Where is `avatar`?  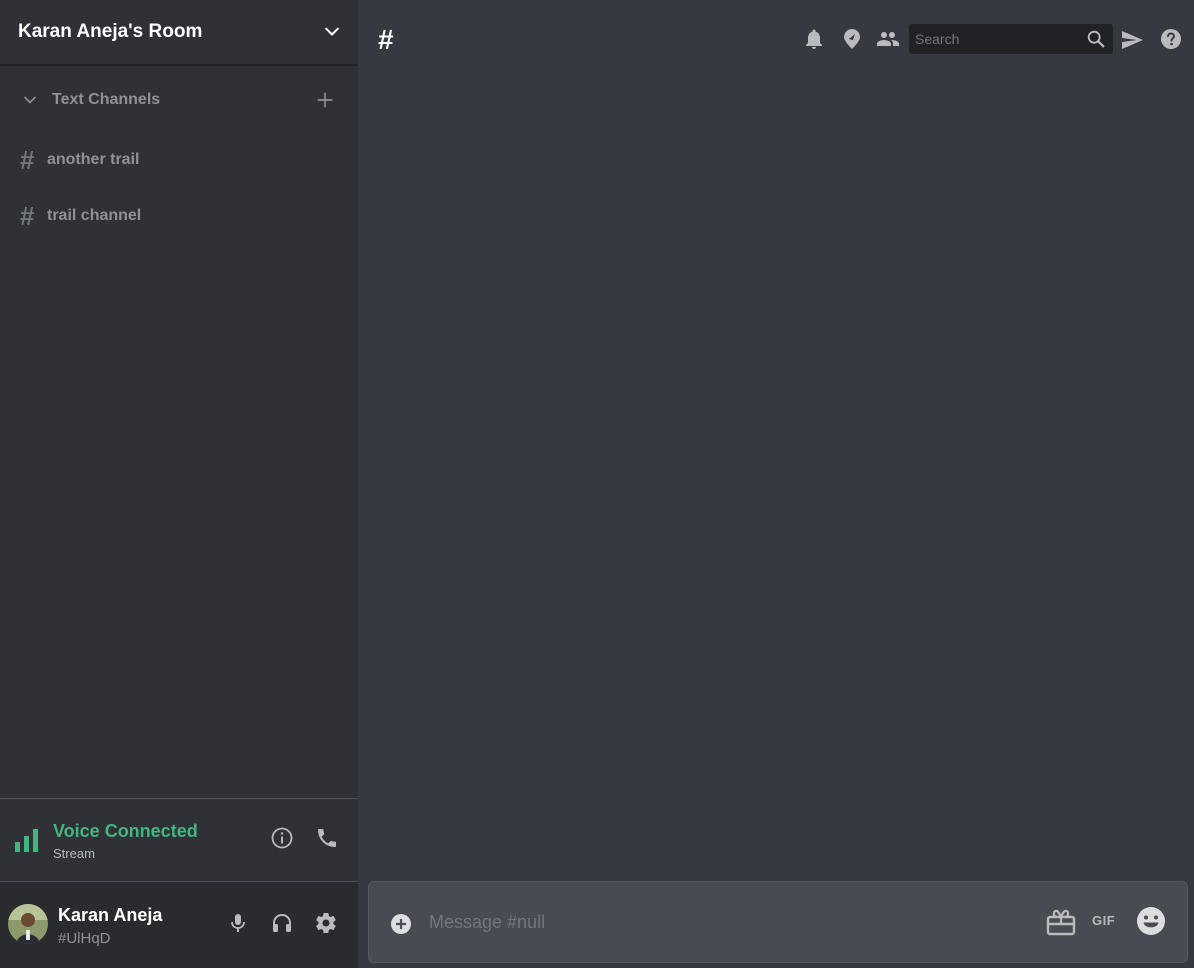 avatar is located at coordinates (28, 924).